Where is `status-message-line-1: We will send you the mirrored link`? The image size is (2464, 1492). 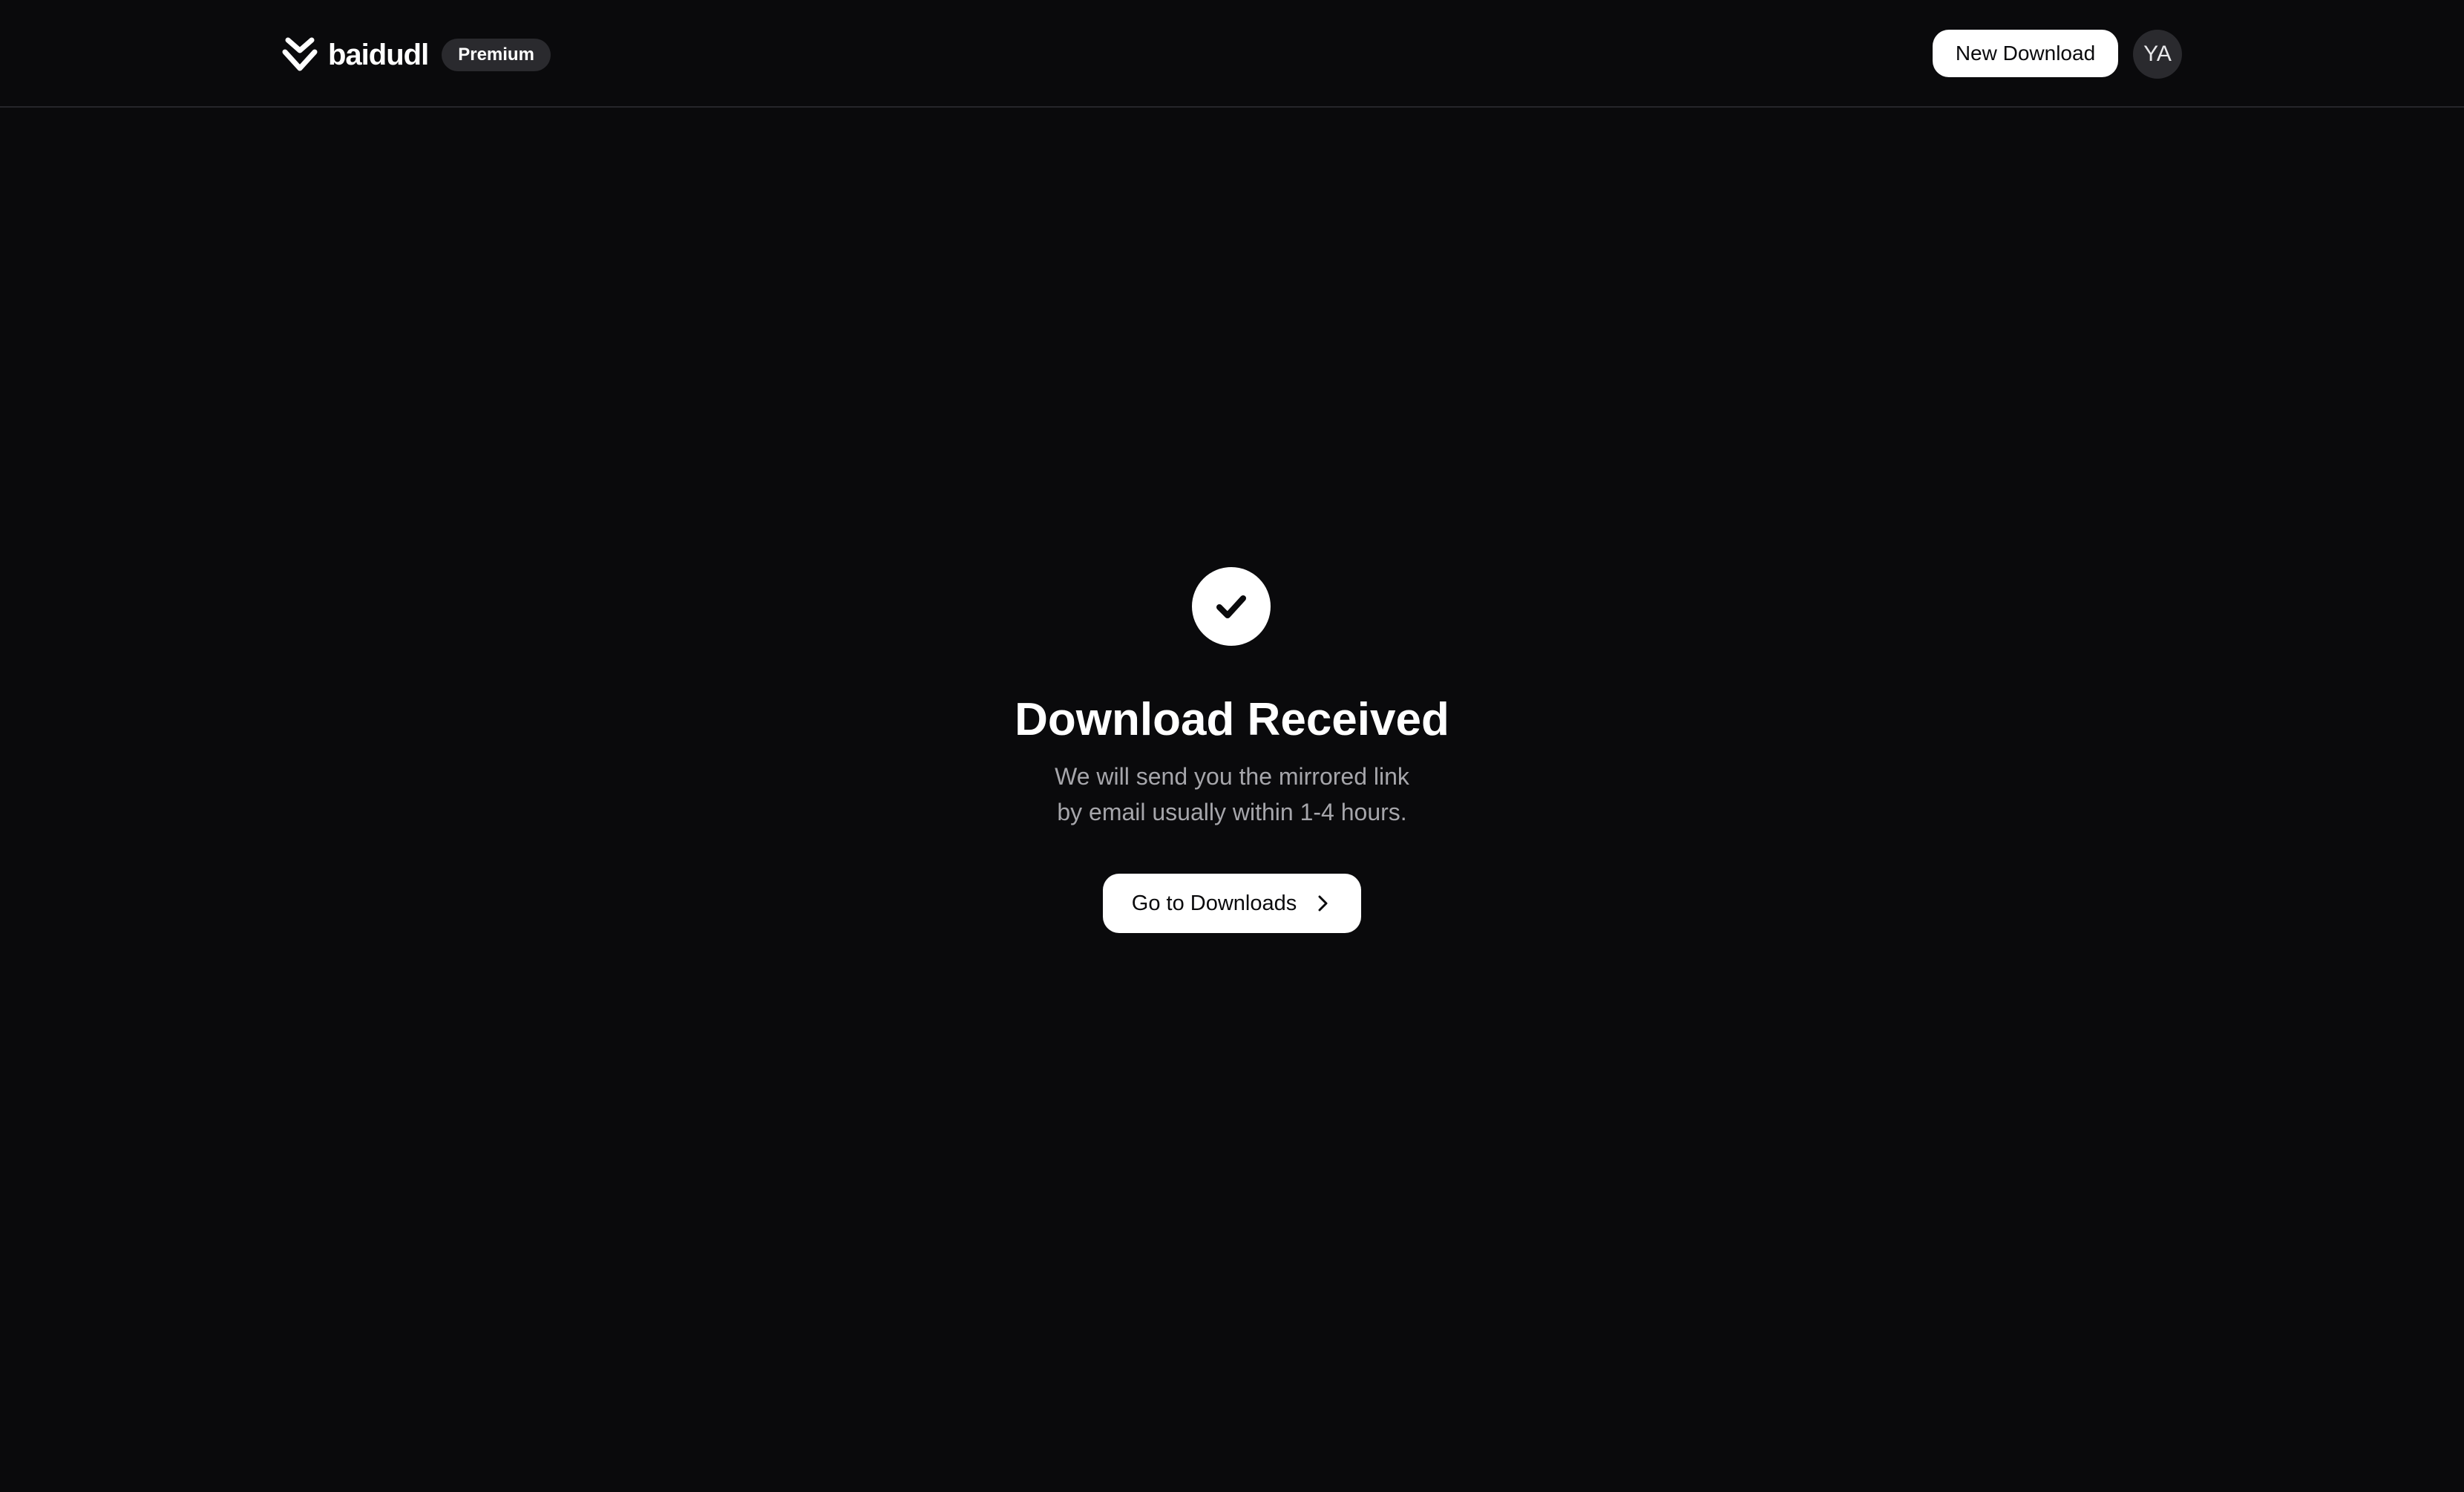 status-message-line-1: We will send you the mirrored link is located at coordinates (1232, 776).